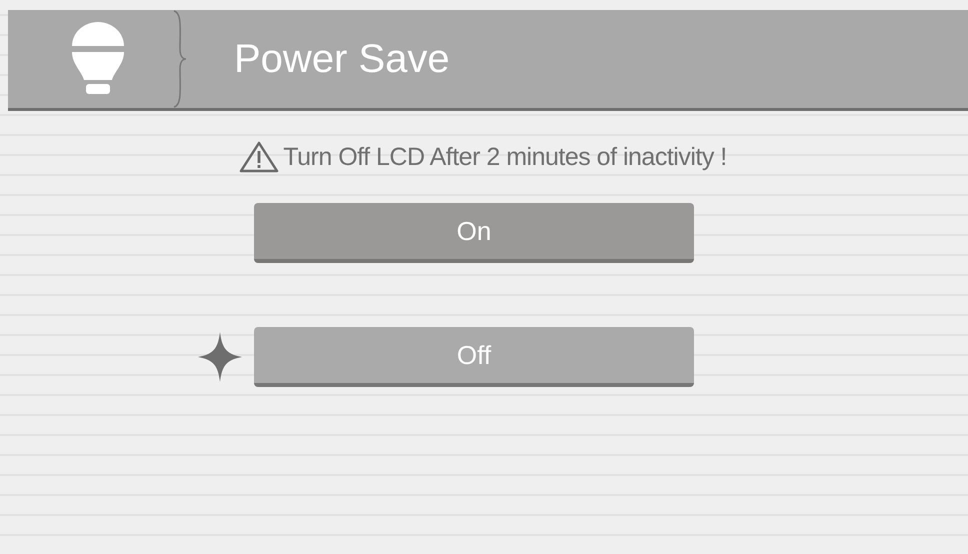  What do you see at coordinates (259, 157) in the screenshot?
I see `warning-icon` at bounding box center [259, 157].